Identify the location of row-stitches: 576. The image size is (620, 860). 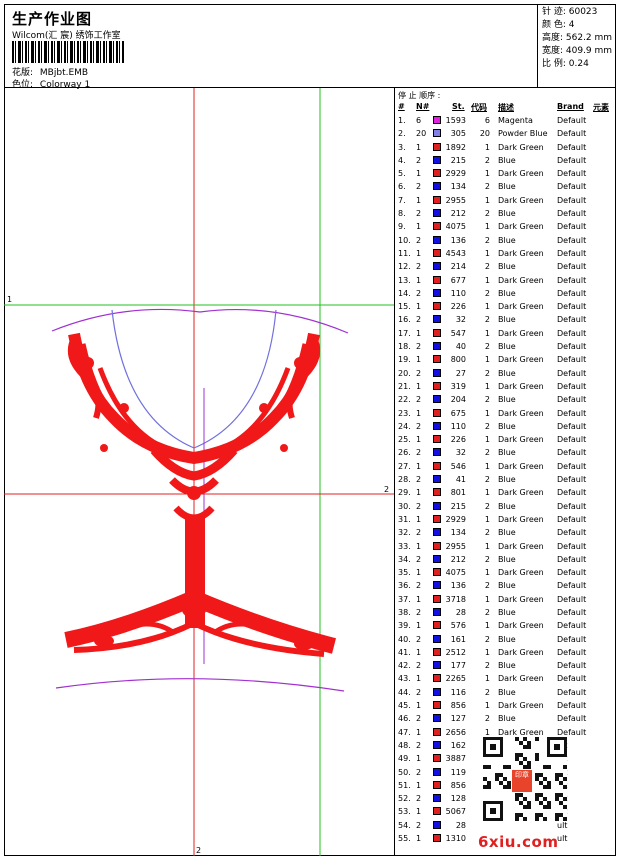
(458, 626).